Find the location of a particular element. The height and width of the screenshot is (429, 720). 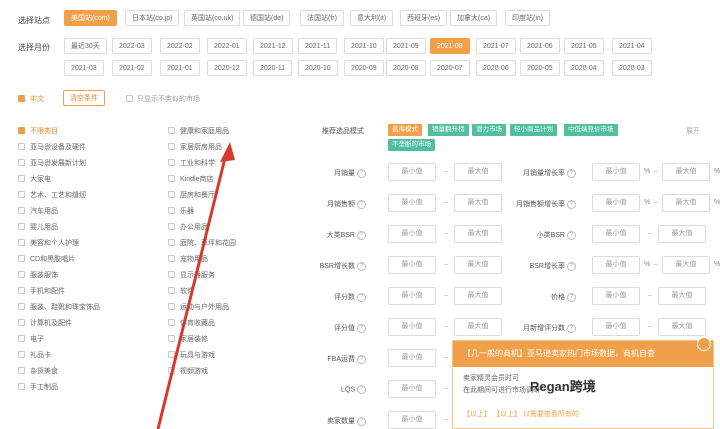

month-chip: 2020-09 is located at coordinates (364, 68).